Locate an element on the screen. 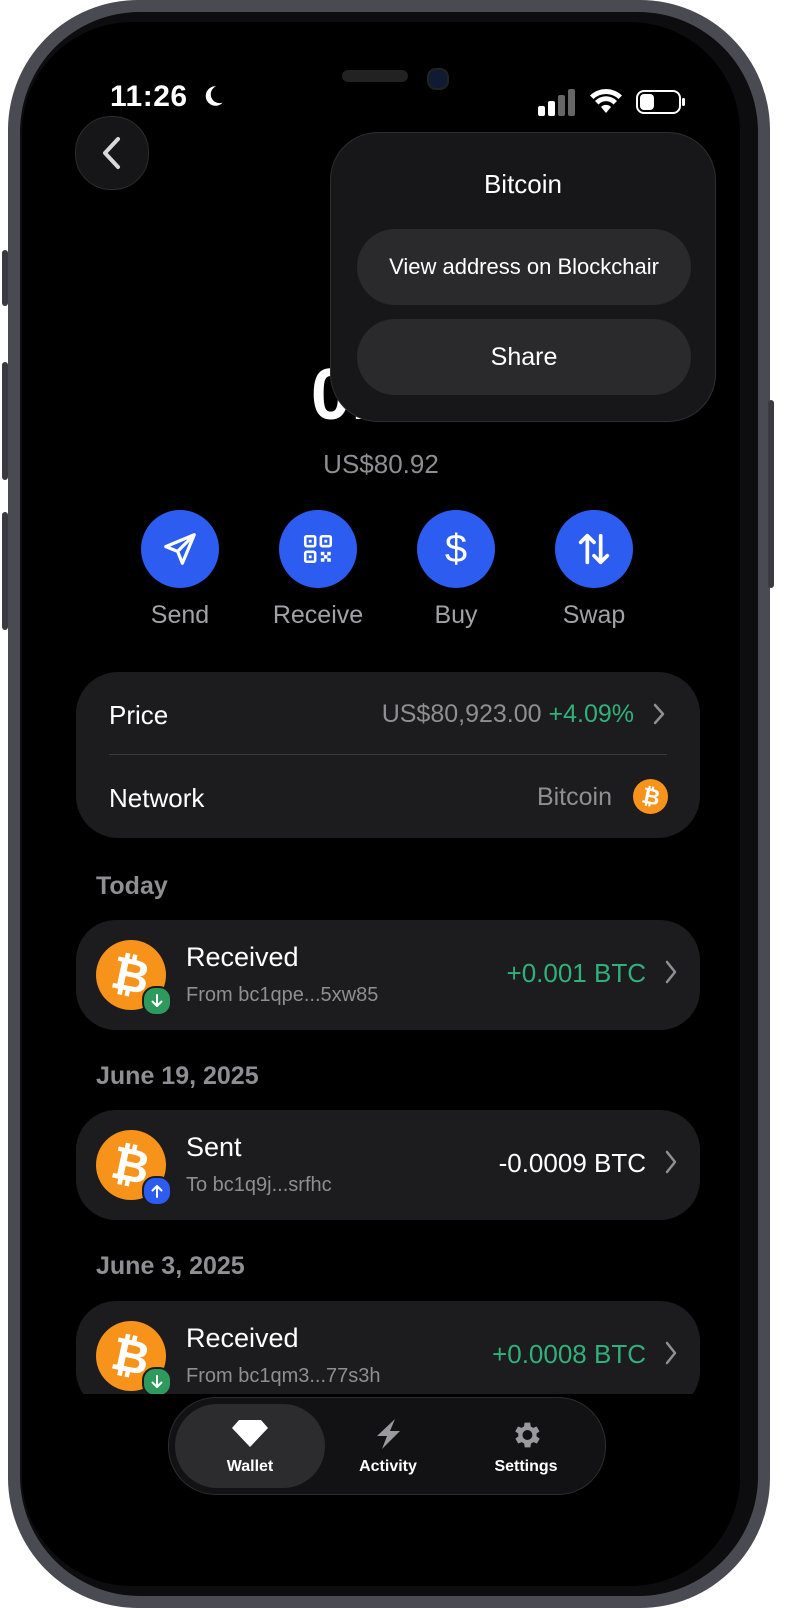 This screenshot has height=1608, width=796. fiat-balance: US$80.92 is located at coordinates (381, 464).